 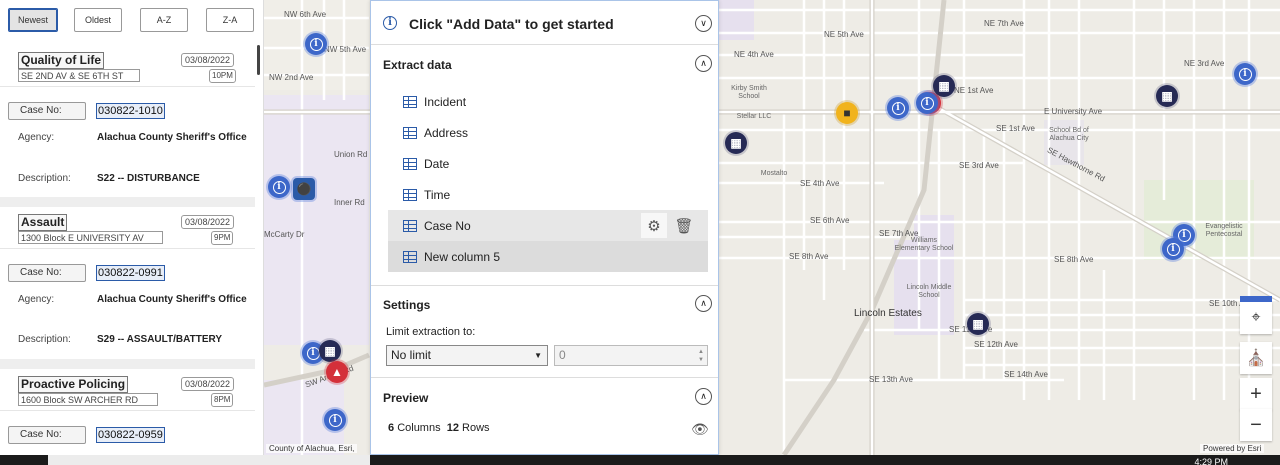 I want to click on basemap-icon: ⛪, so click(x=1256, y=358).